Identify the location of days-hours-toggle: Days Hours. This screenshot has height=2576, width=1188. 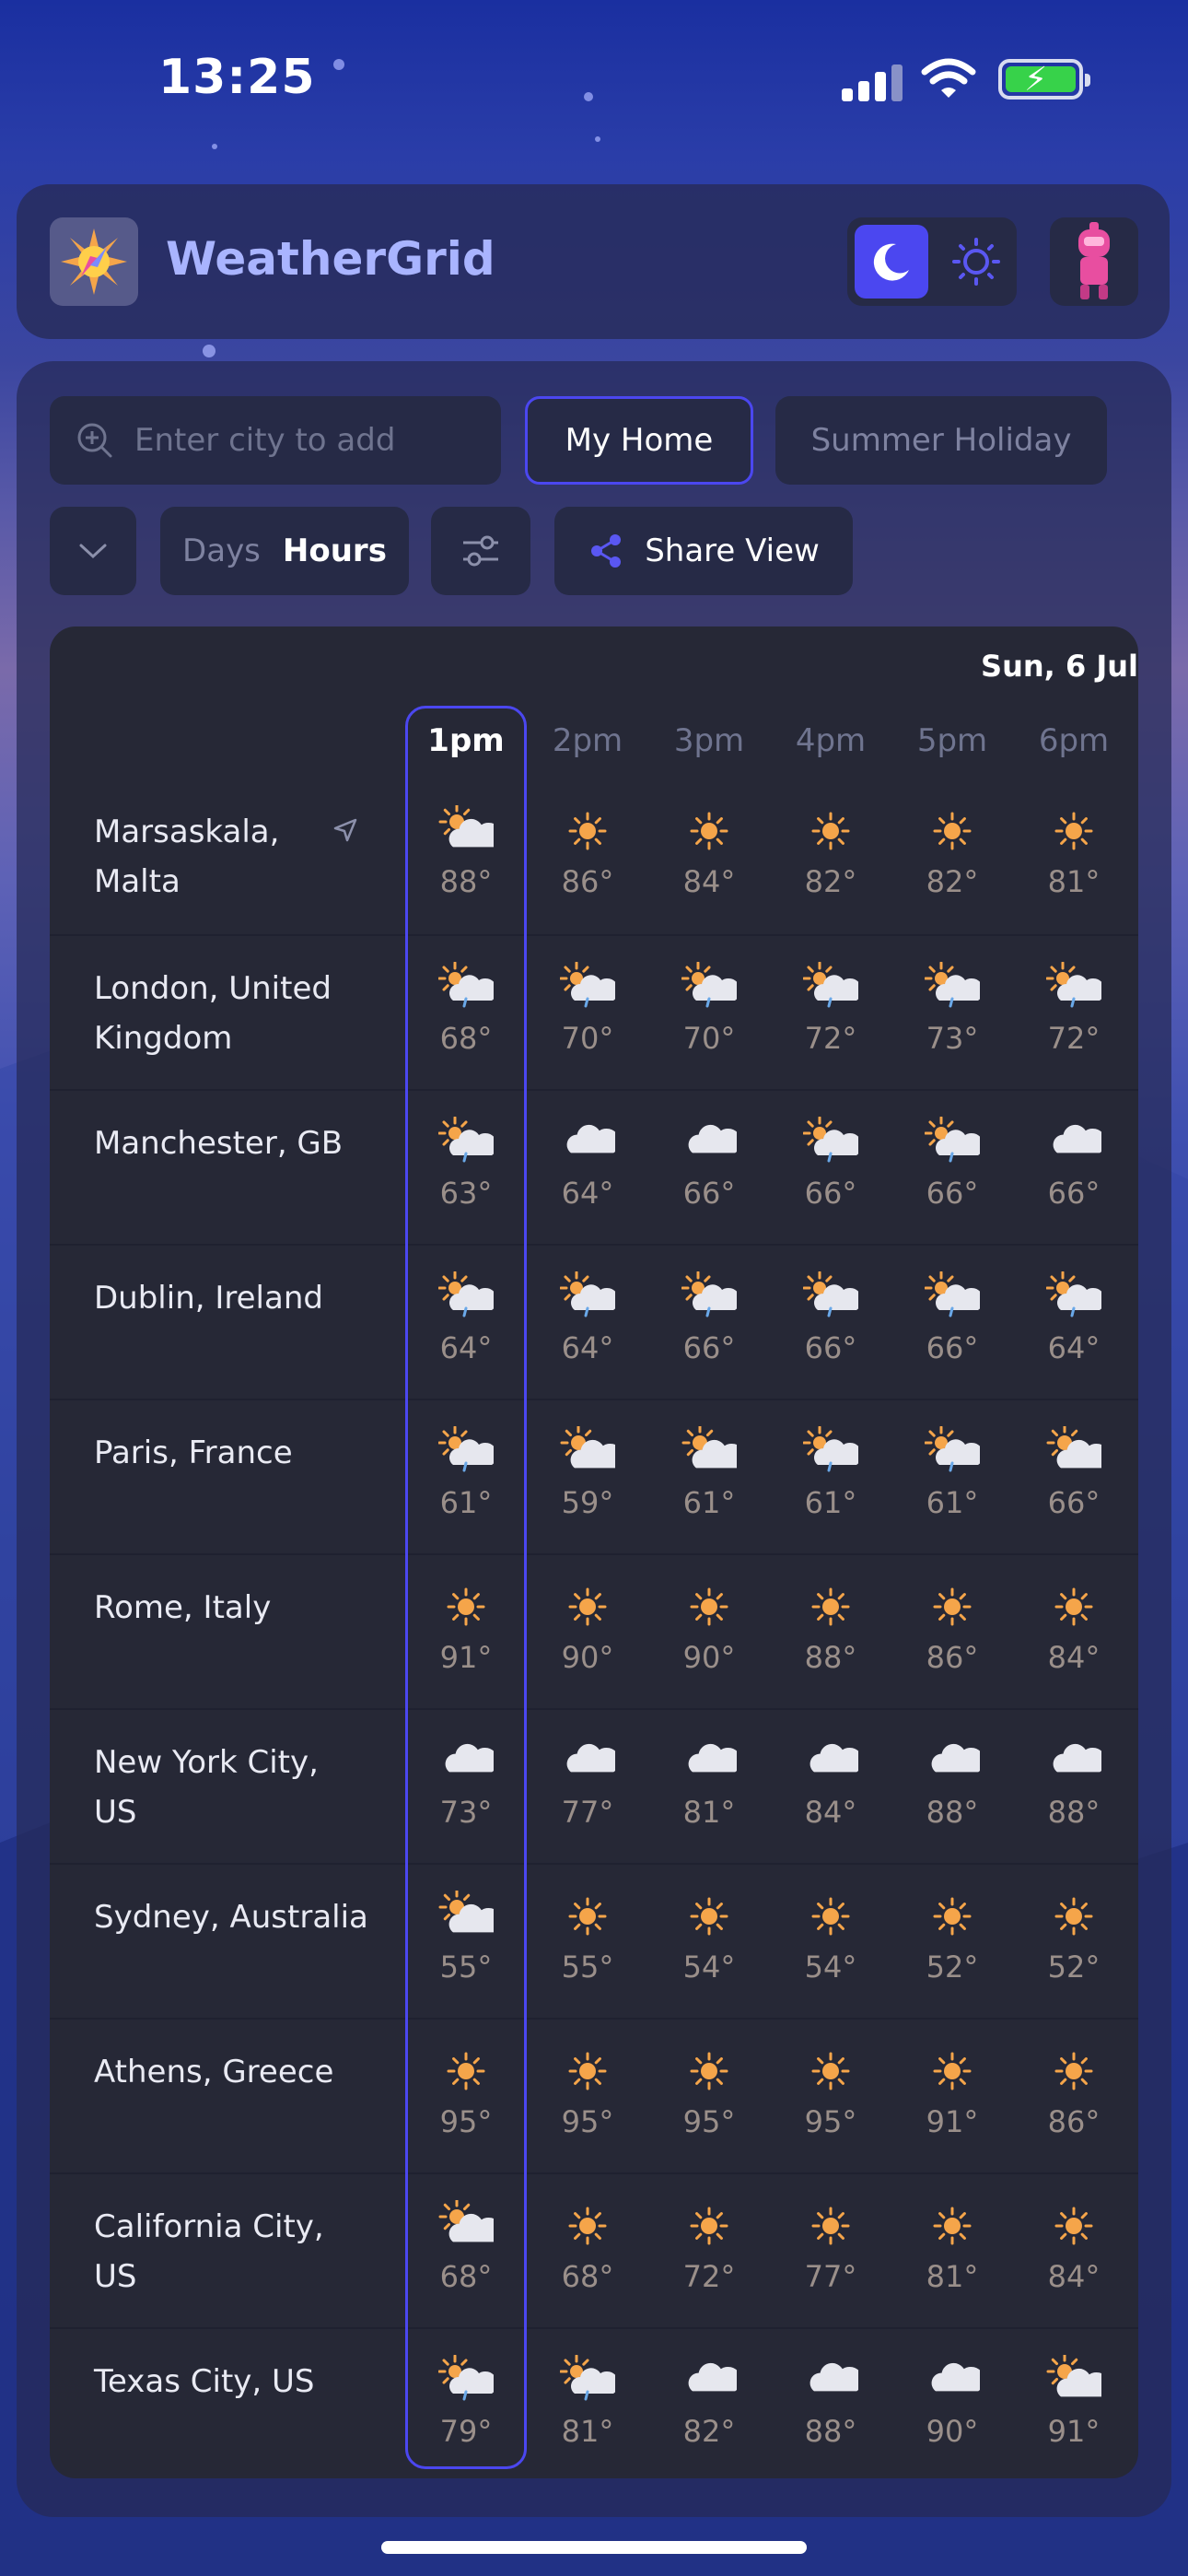
(284, 551).